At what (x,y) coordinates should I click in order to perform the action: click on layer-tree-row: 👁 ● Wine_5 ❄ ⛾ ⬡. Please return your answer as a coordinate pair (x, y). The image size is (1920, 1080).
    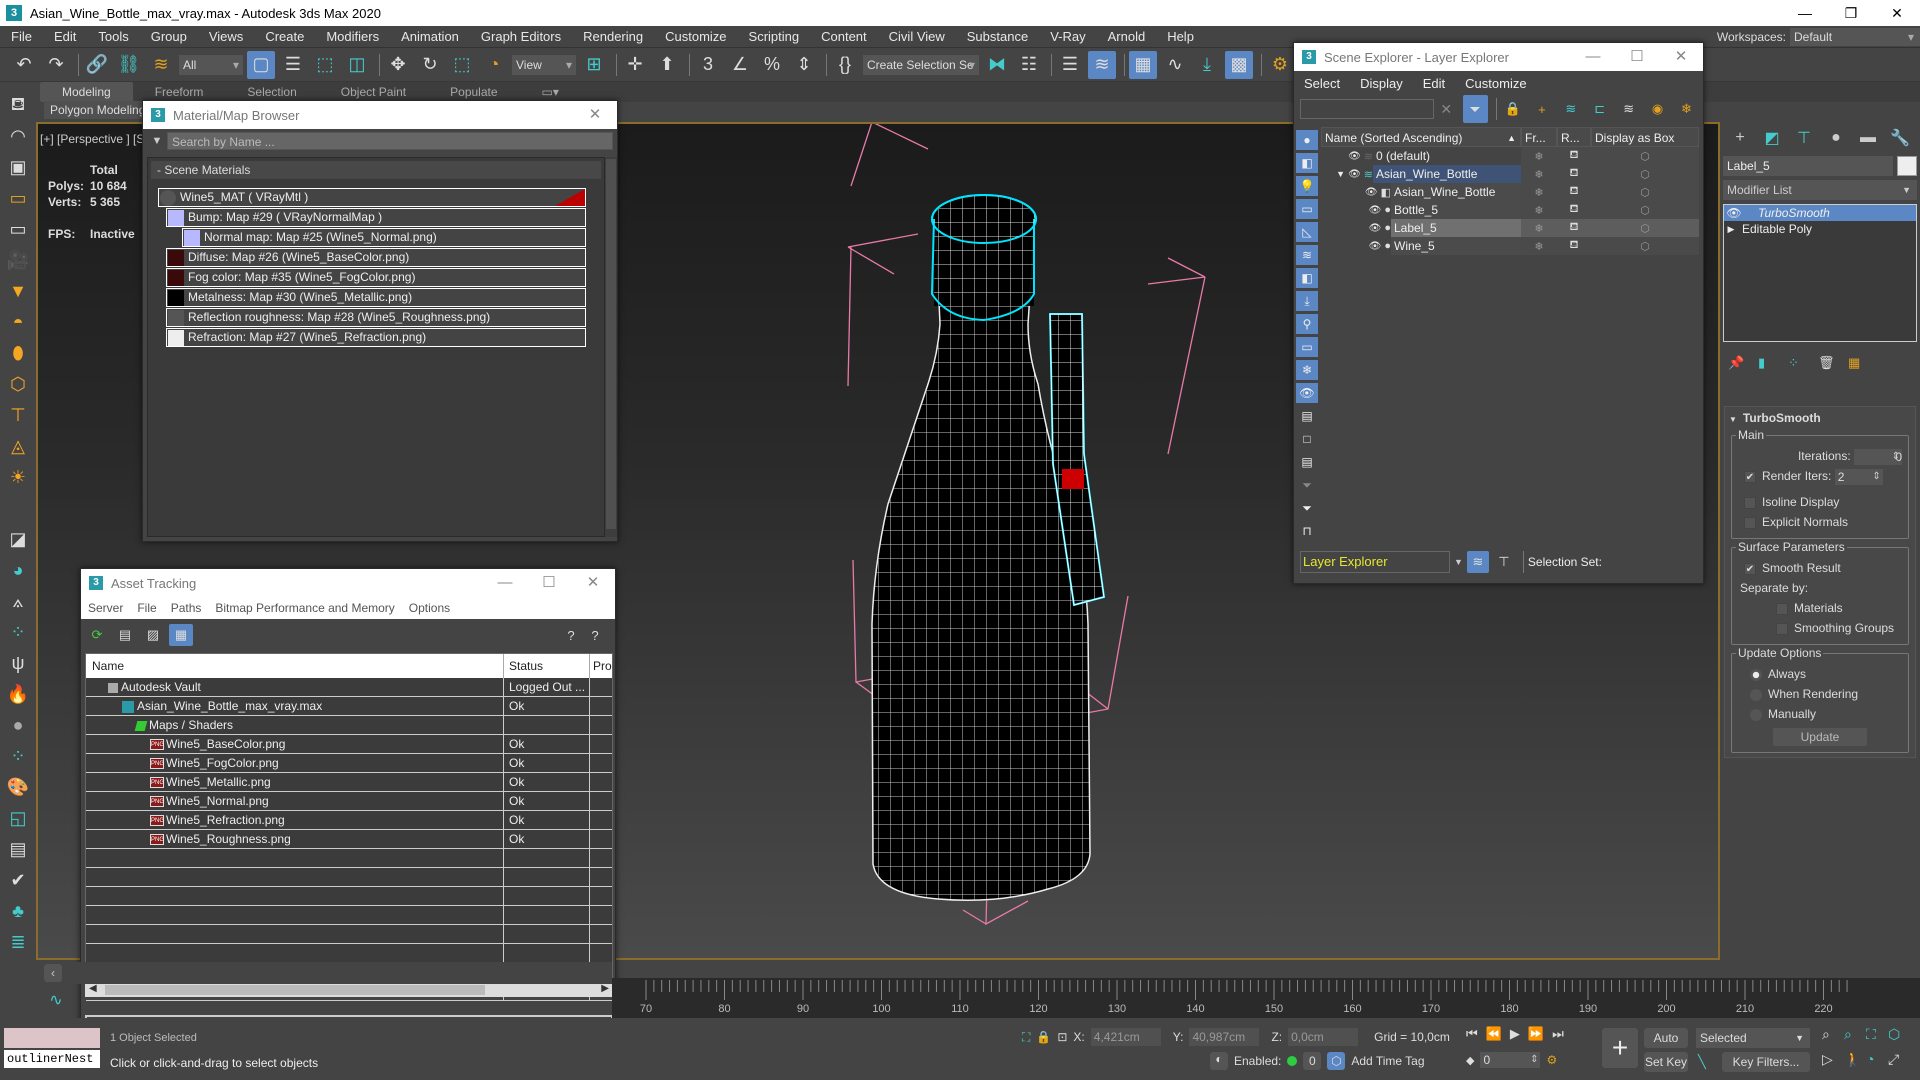
    Looking at the image, I should click on (1510, 246).